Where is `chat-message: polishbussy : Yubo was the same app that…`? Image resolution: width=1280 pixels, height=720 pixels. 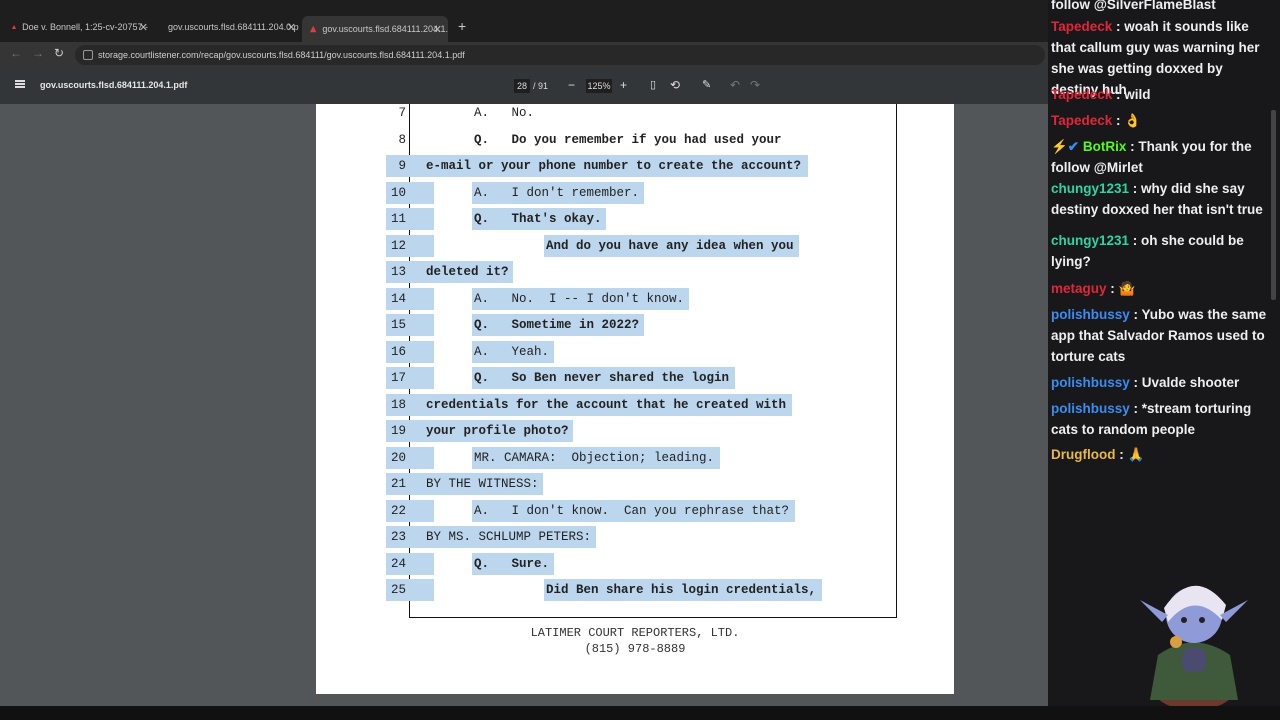
chat-message: polishbussy : Yubo was the same app that… is located at coordinates (1162, 335).